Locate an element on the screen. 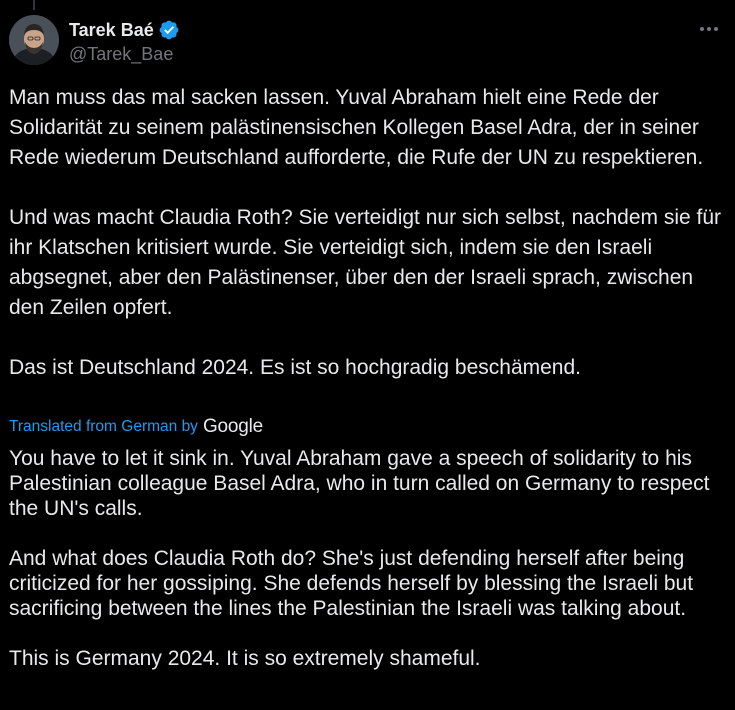 The height and width of the screenshot is (710, 735). author-info: Tarek Baé @Tarek_Bae is located at coordinates (124, 41).